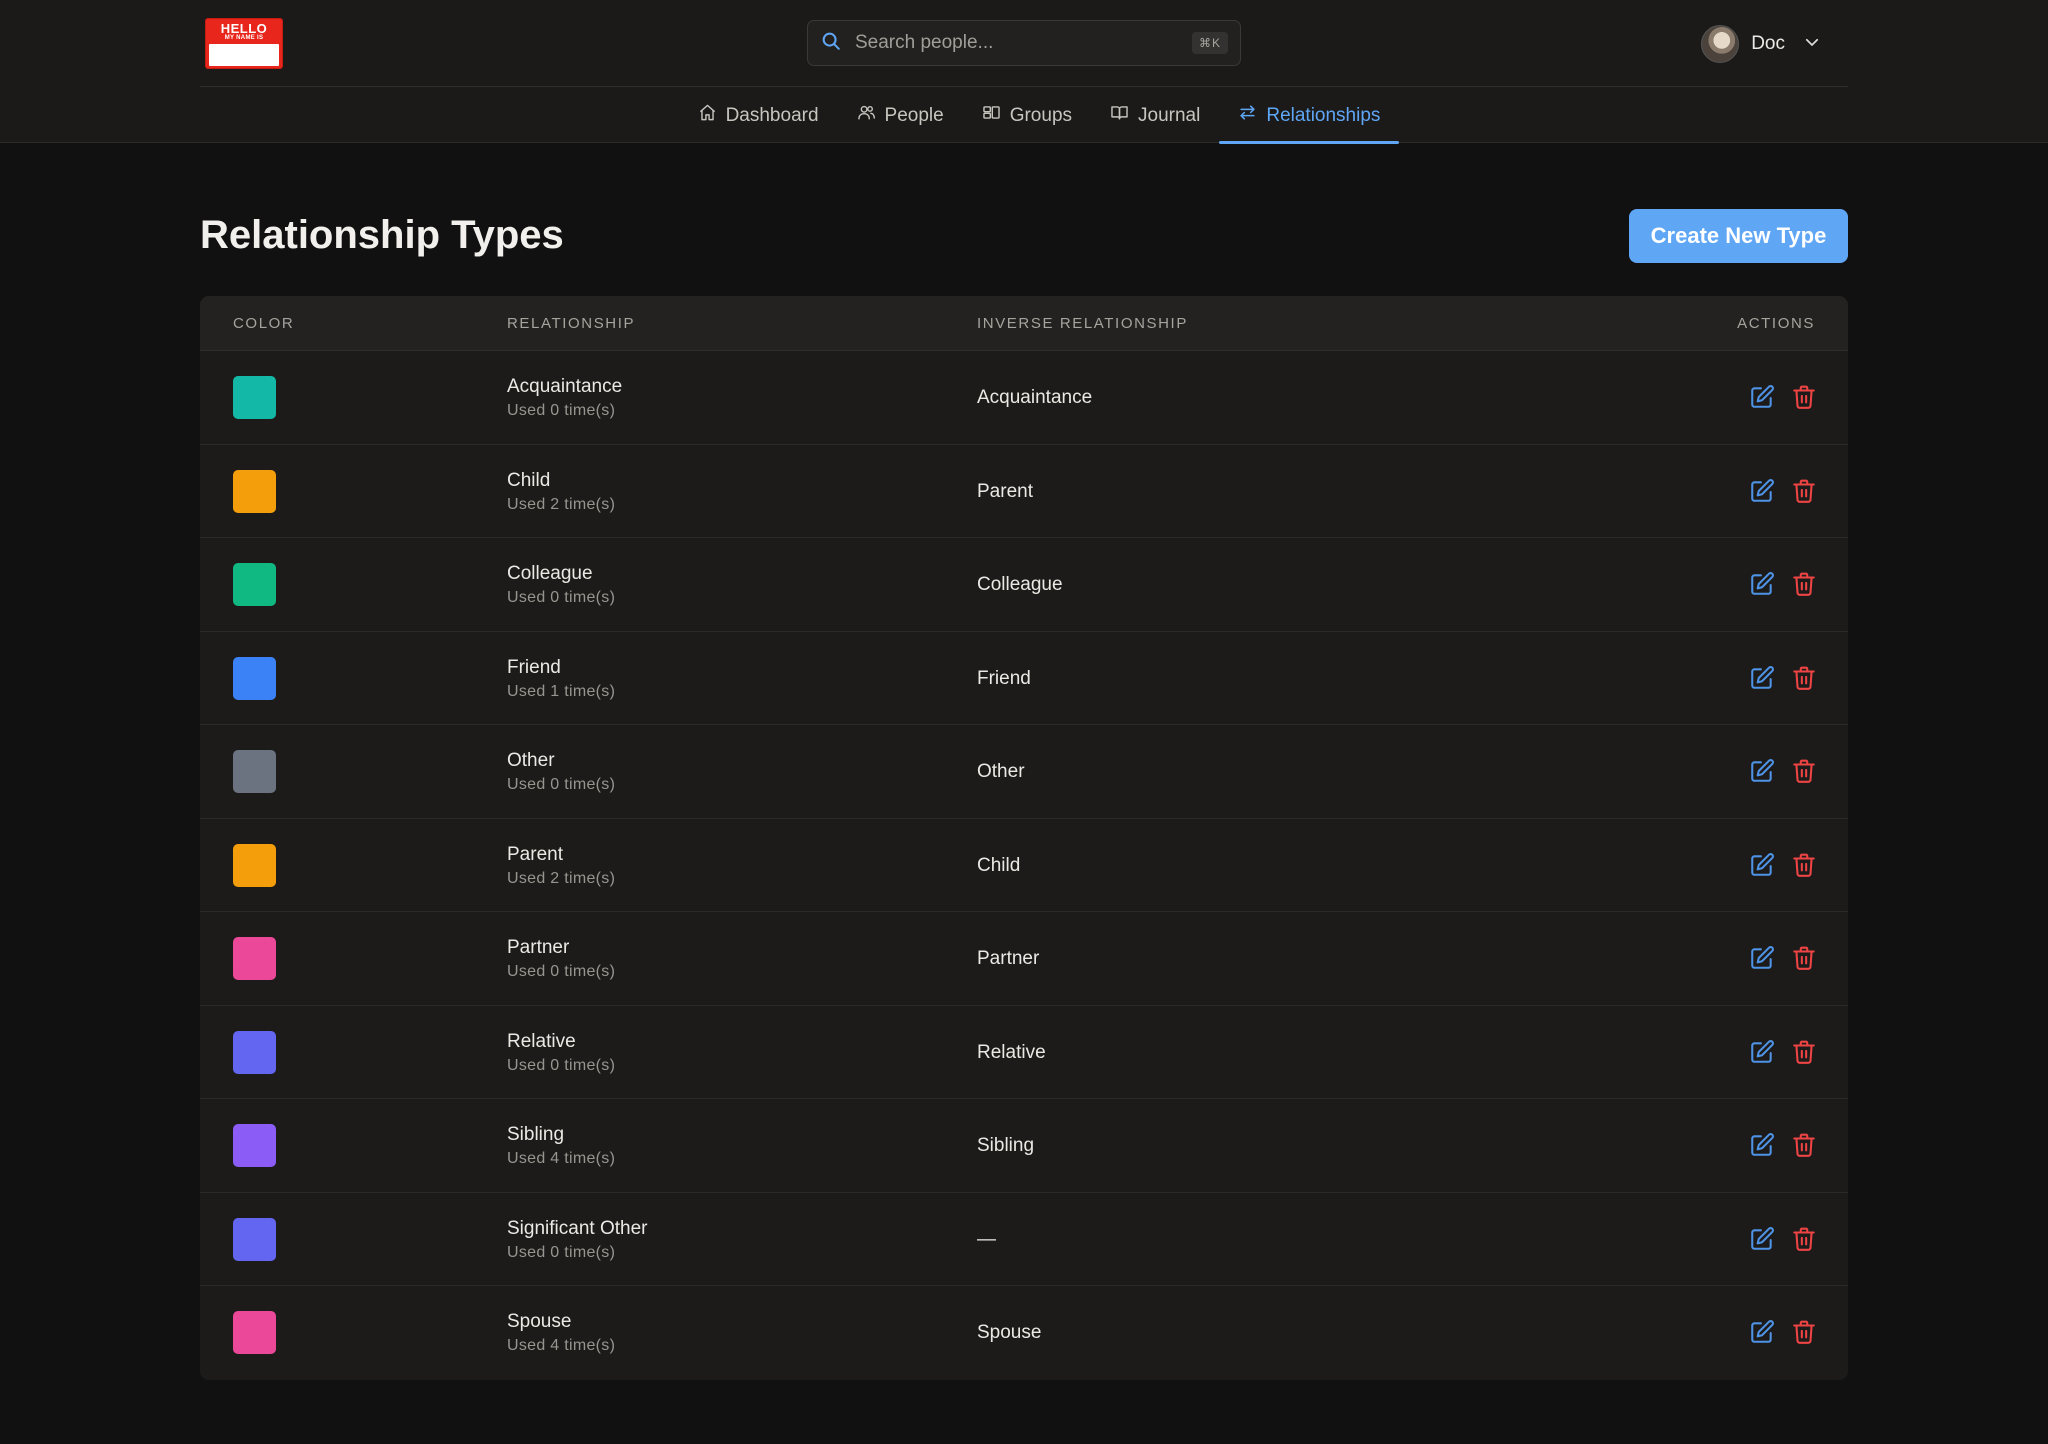 This screenshot has width=2048, height=1444. I want to click on table-row: Colleague Used 0 time(s) Colleague, so click(1024, 585).